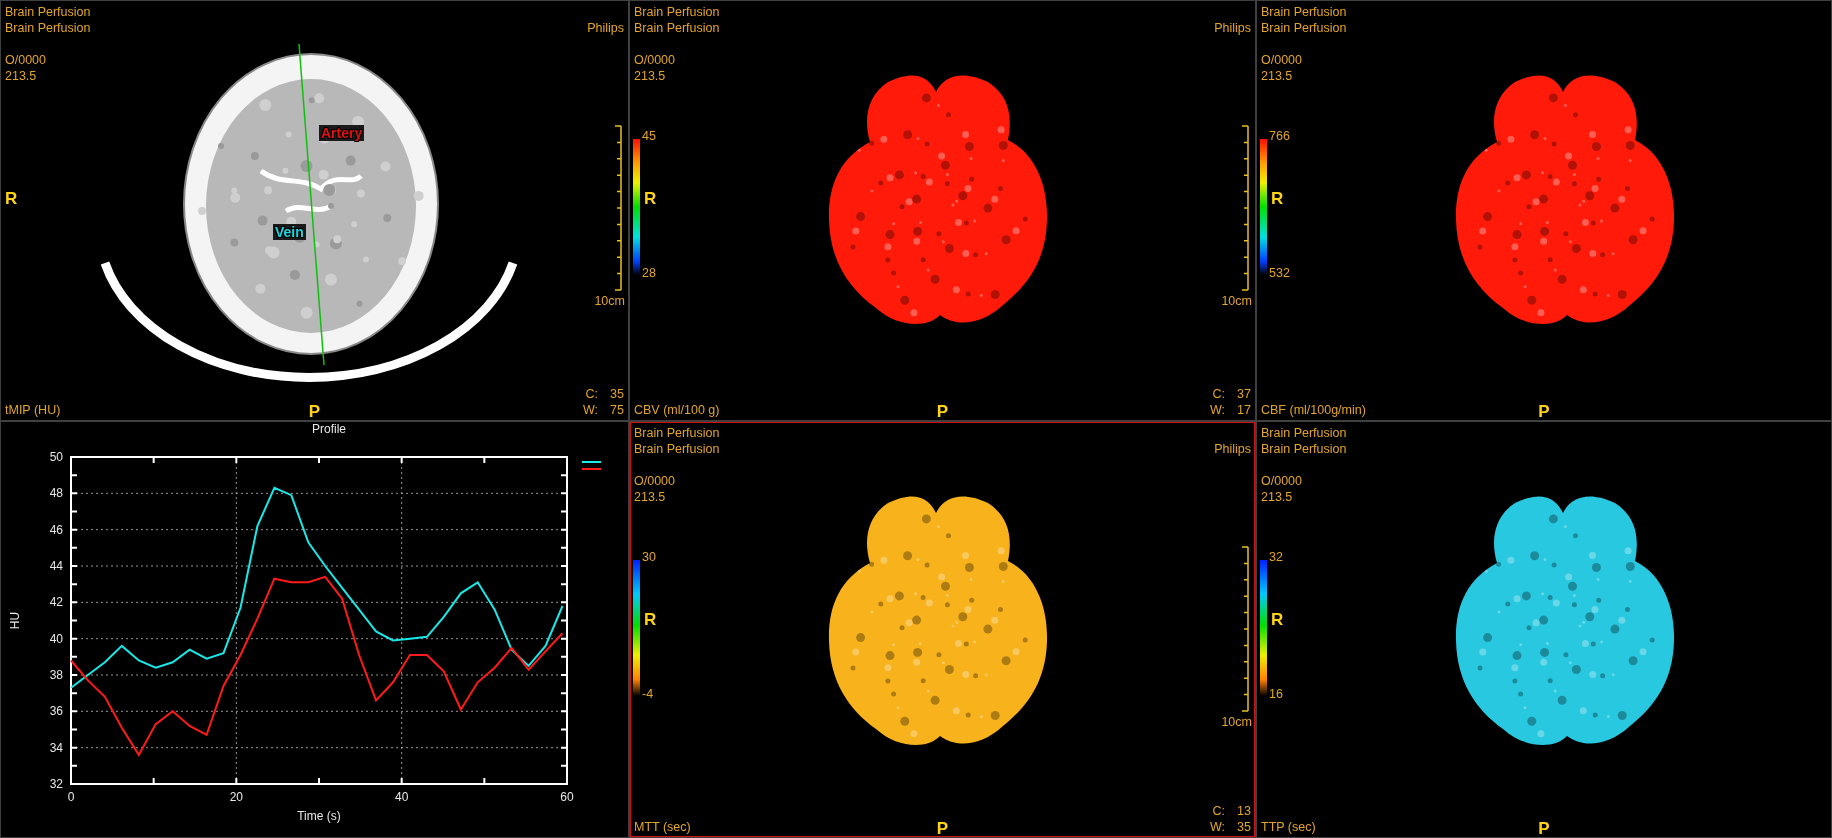 Image resolution: width=1832 pixels, height=838 pixels. Describe the element at coordinates (56, 566) in the screenshot. I see `axis-tick-label: 44` at that location.